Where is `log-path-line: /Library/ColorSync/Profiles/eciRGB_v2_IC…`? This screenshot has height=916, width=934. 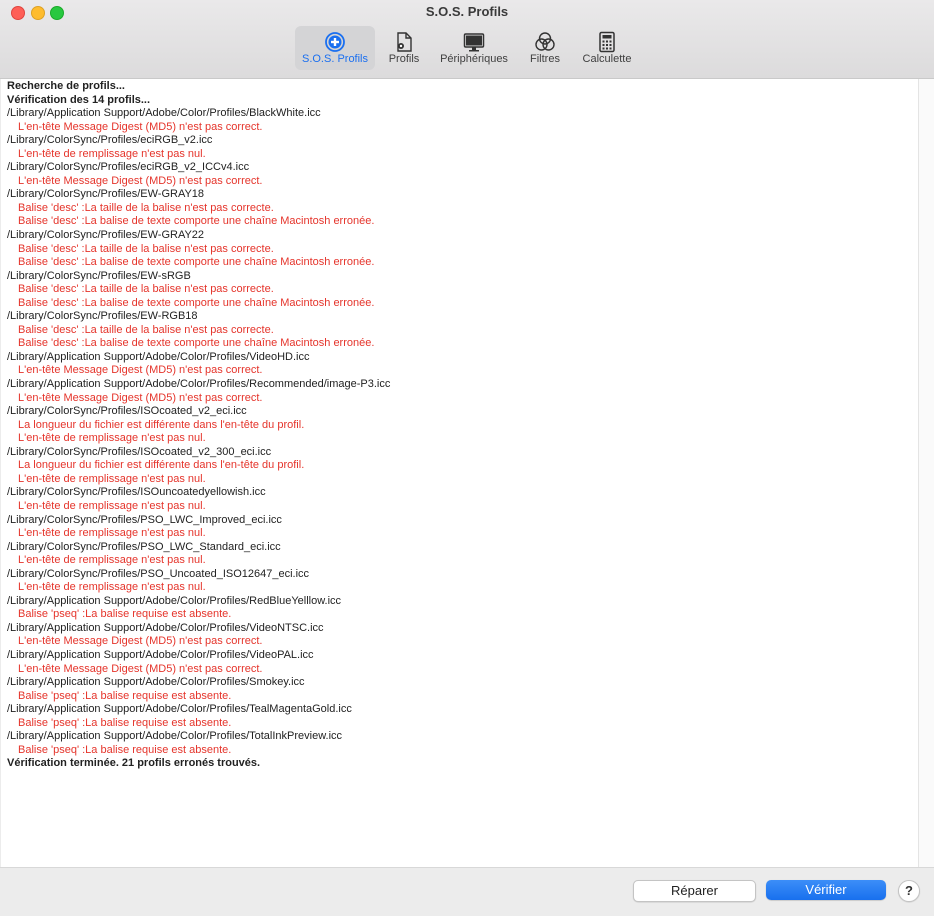
log-path-line: /Library/ColorSync/Profiles/eciRGB_v2_IC… is located at coordinates (128, 167).